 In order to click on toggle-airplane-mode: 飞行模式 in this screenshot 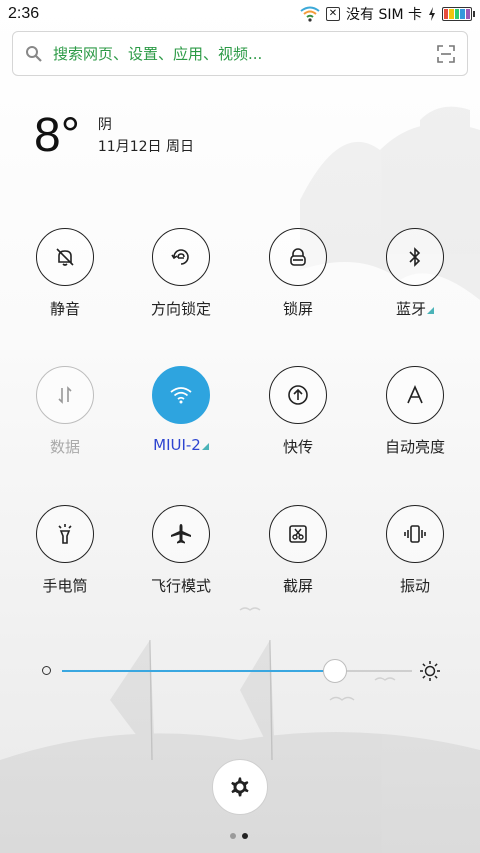, I will do `click(181, 550)`.